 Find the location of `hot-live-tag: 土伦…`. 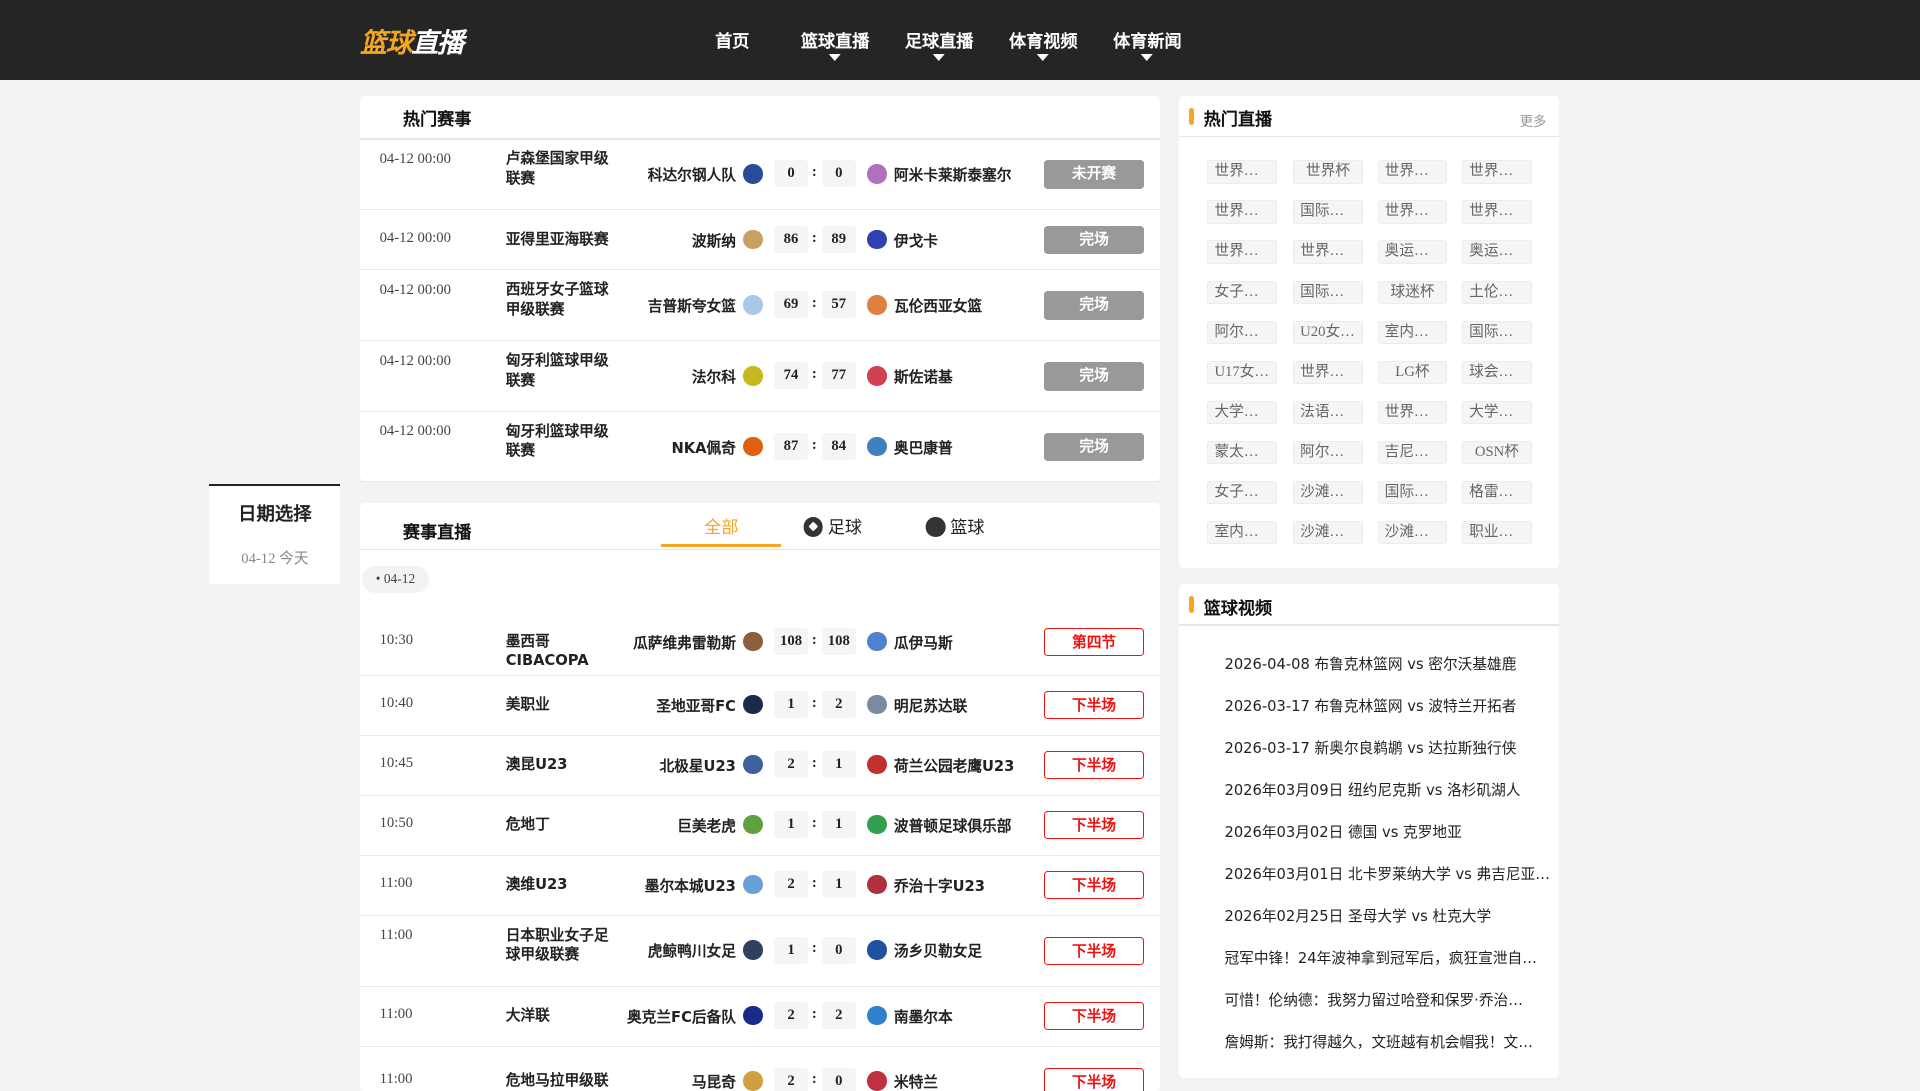

hot-live-tag: 土伦… is located at coordinates (1497, 292).